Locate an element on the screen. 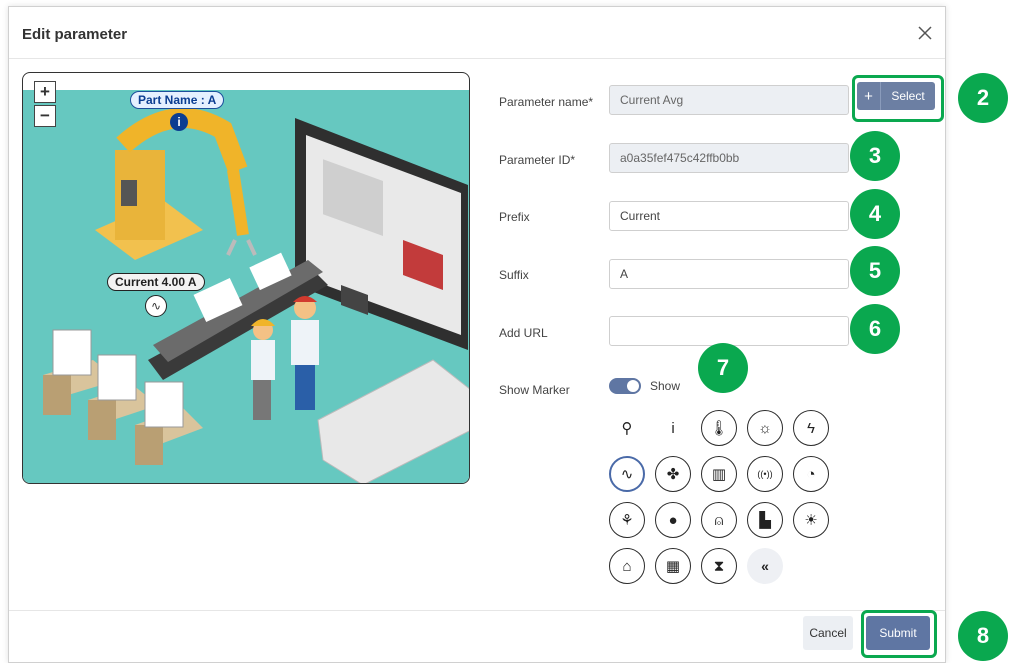  select-highlight-box is located at coordinates (898, 98).